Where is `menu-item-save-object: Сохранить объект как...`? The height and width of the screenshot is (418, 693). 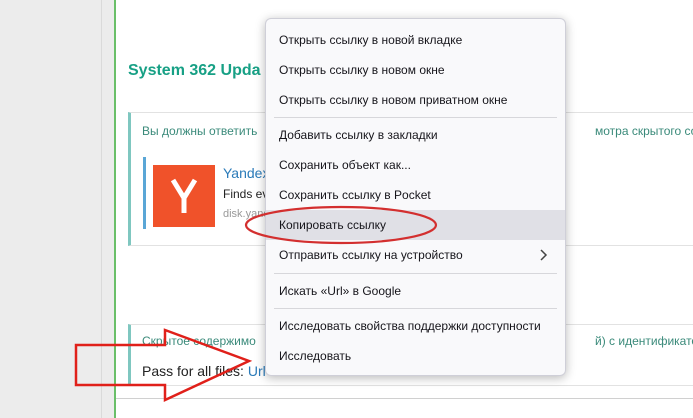 menu-item-save-object: Сохранить объект как... is located at coordinates (415, 165).